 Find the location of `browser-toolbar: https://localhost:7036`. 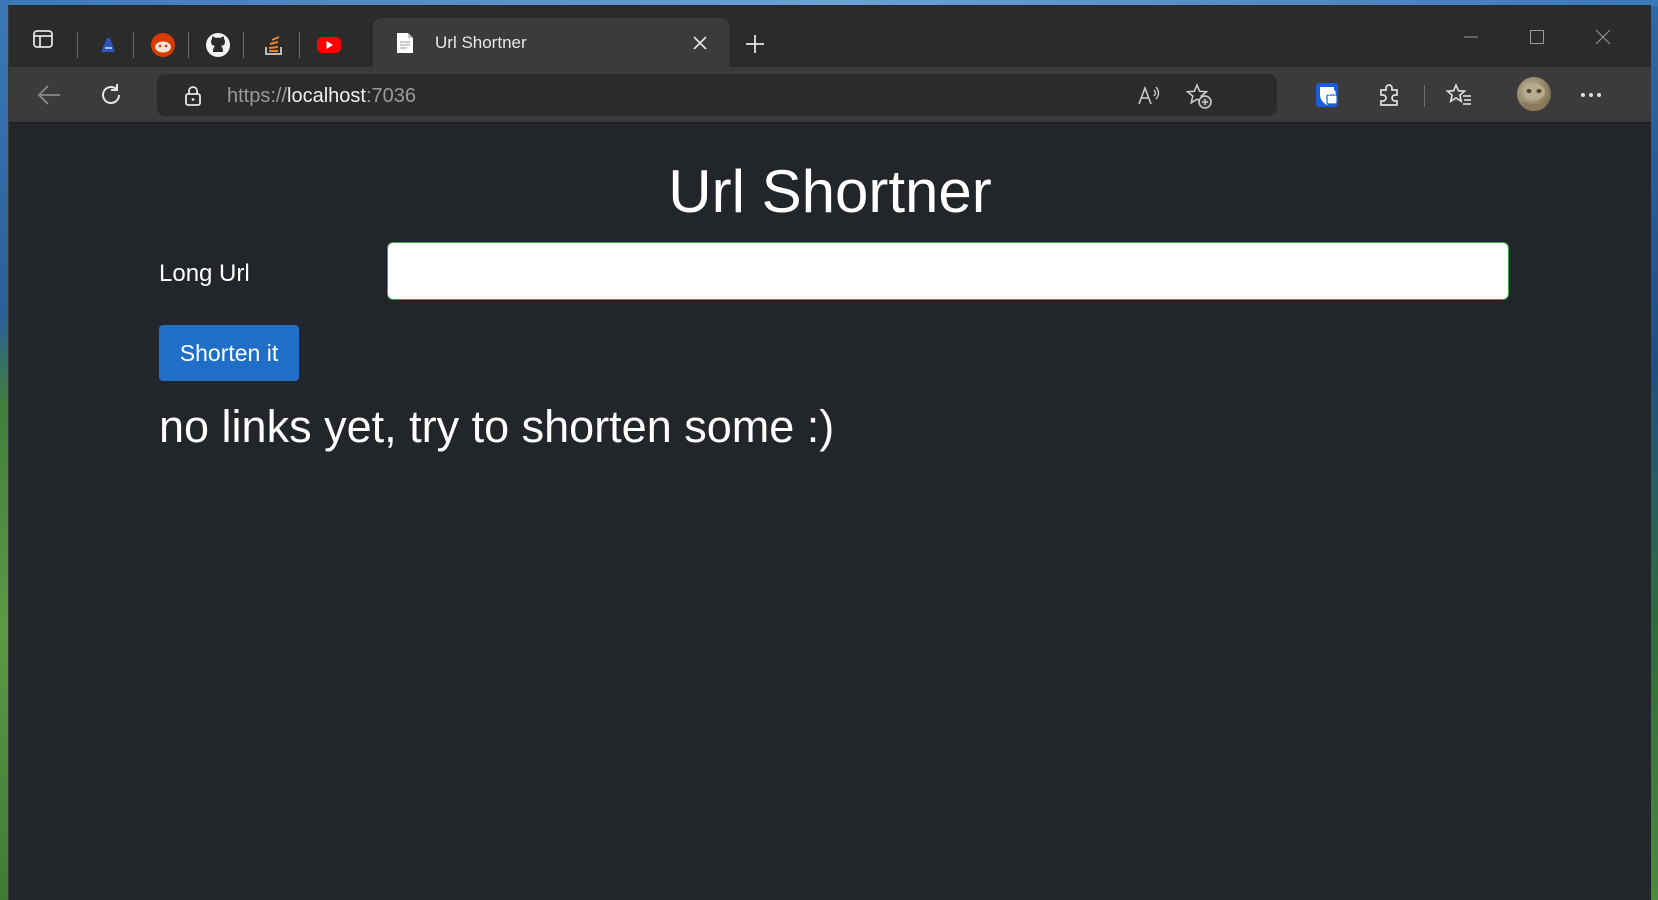

browser-toolbar: https://localhost:7036 is located at coordinates (830, 95).